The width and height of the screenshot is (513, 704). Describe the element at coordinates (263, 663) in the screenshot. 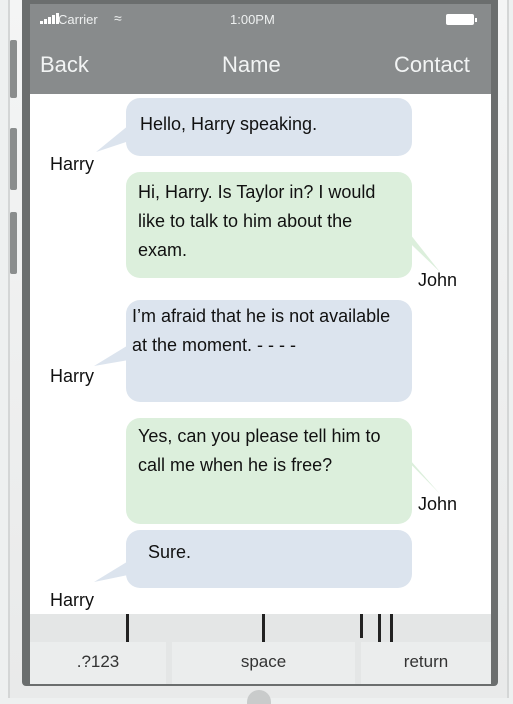

I see `space-key: space` at that location.